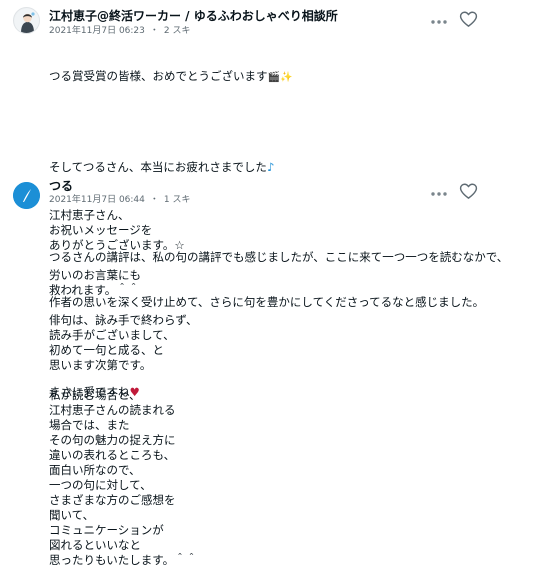 The height and width of the screenshot is (575, 543). Describe the element at coordinates (95, 545) in the screenshot. I see `comment-line: 図れるといいなと` at that location.